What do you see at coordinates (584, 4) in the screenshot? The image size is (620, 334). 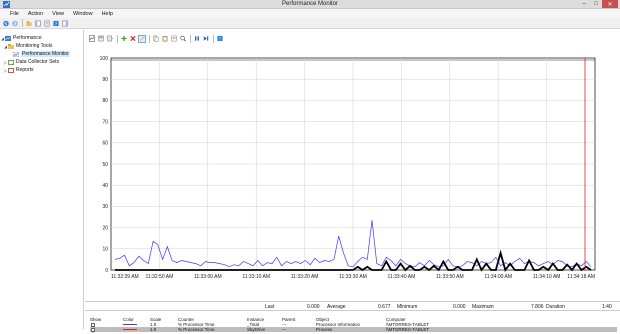 I see `minimize-button: –` at bounding box center [584, 4].